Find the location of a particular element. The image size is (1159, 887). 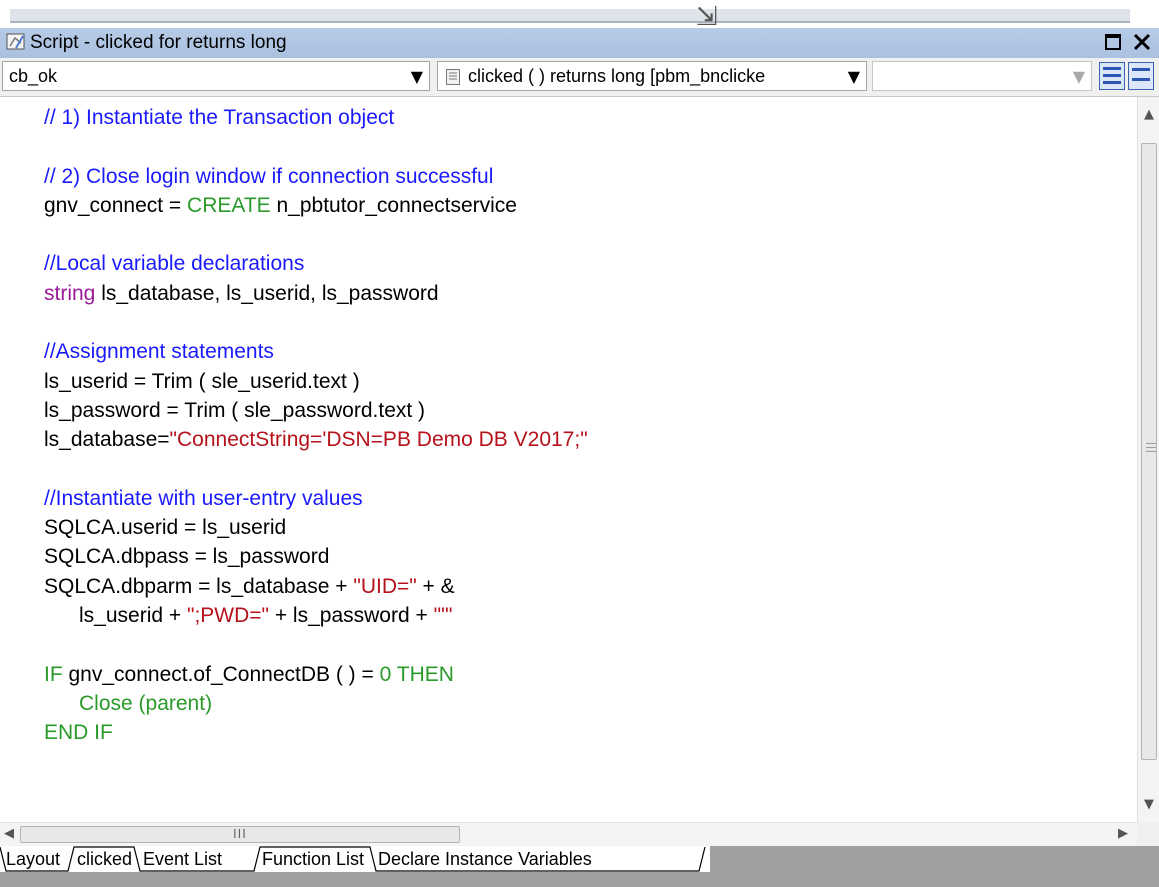

code-line: ls_userid + ";PWD=" + ls_password + "'" is located at coordinates (316, 615).